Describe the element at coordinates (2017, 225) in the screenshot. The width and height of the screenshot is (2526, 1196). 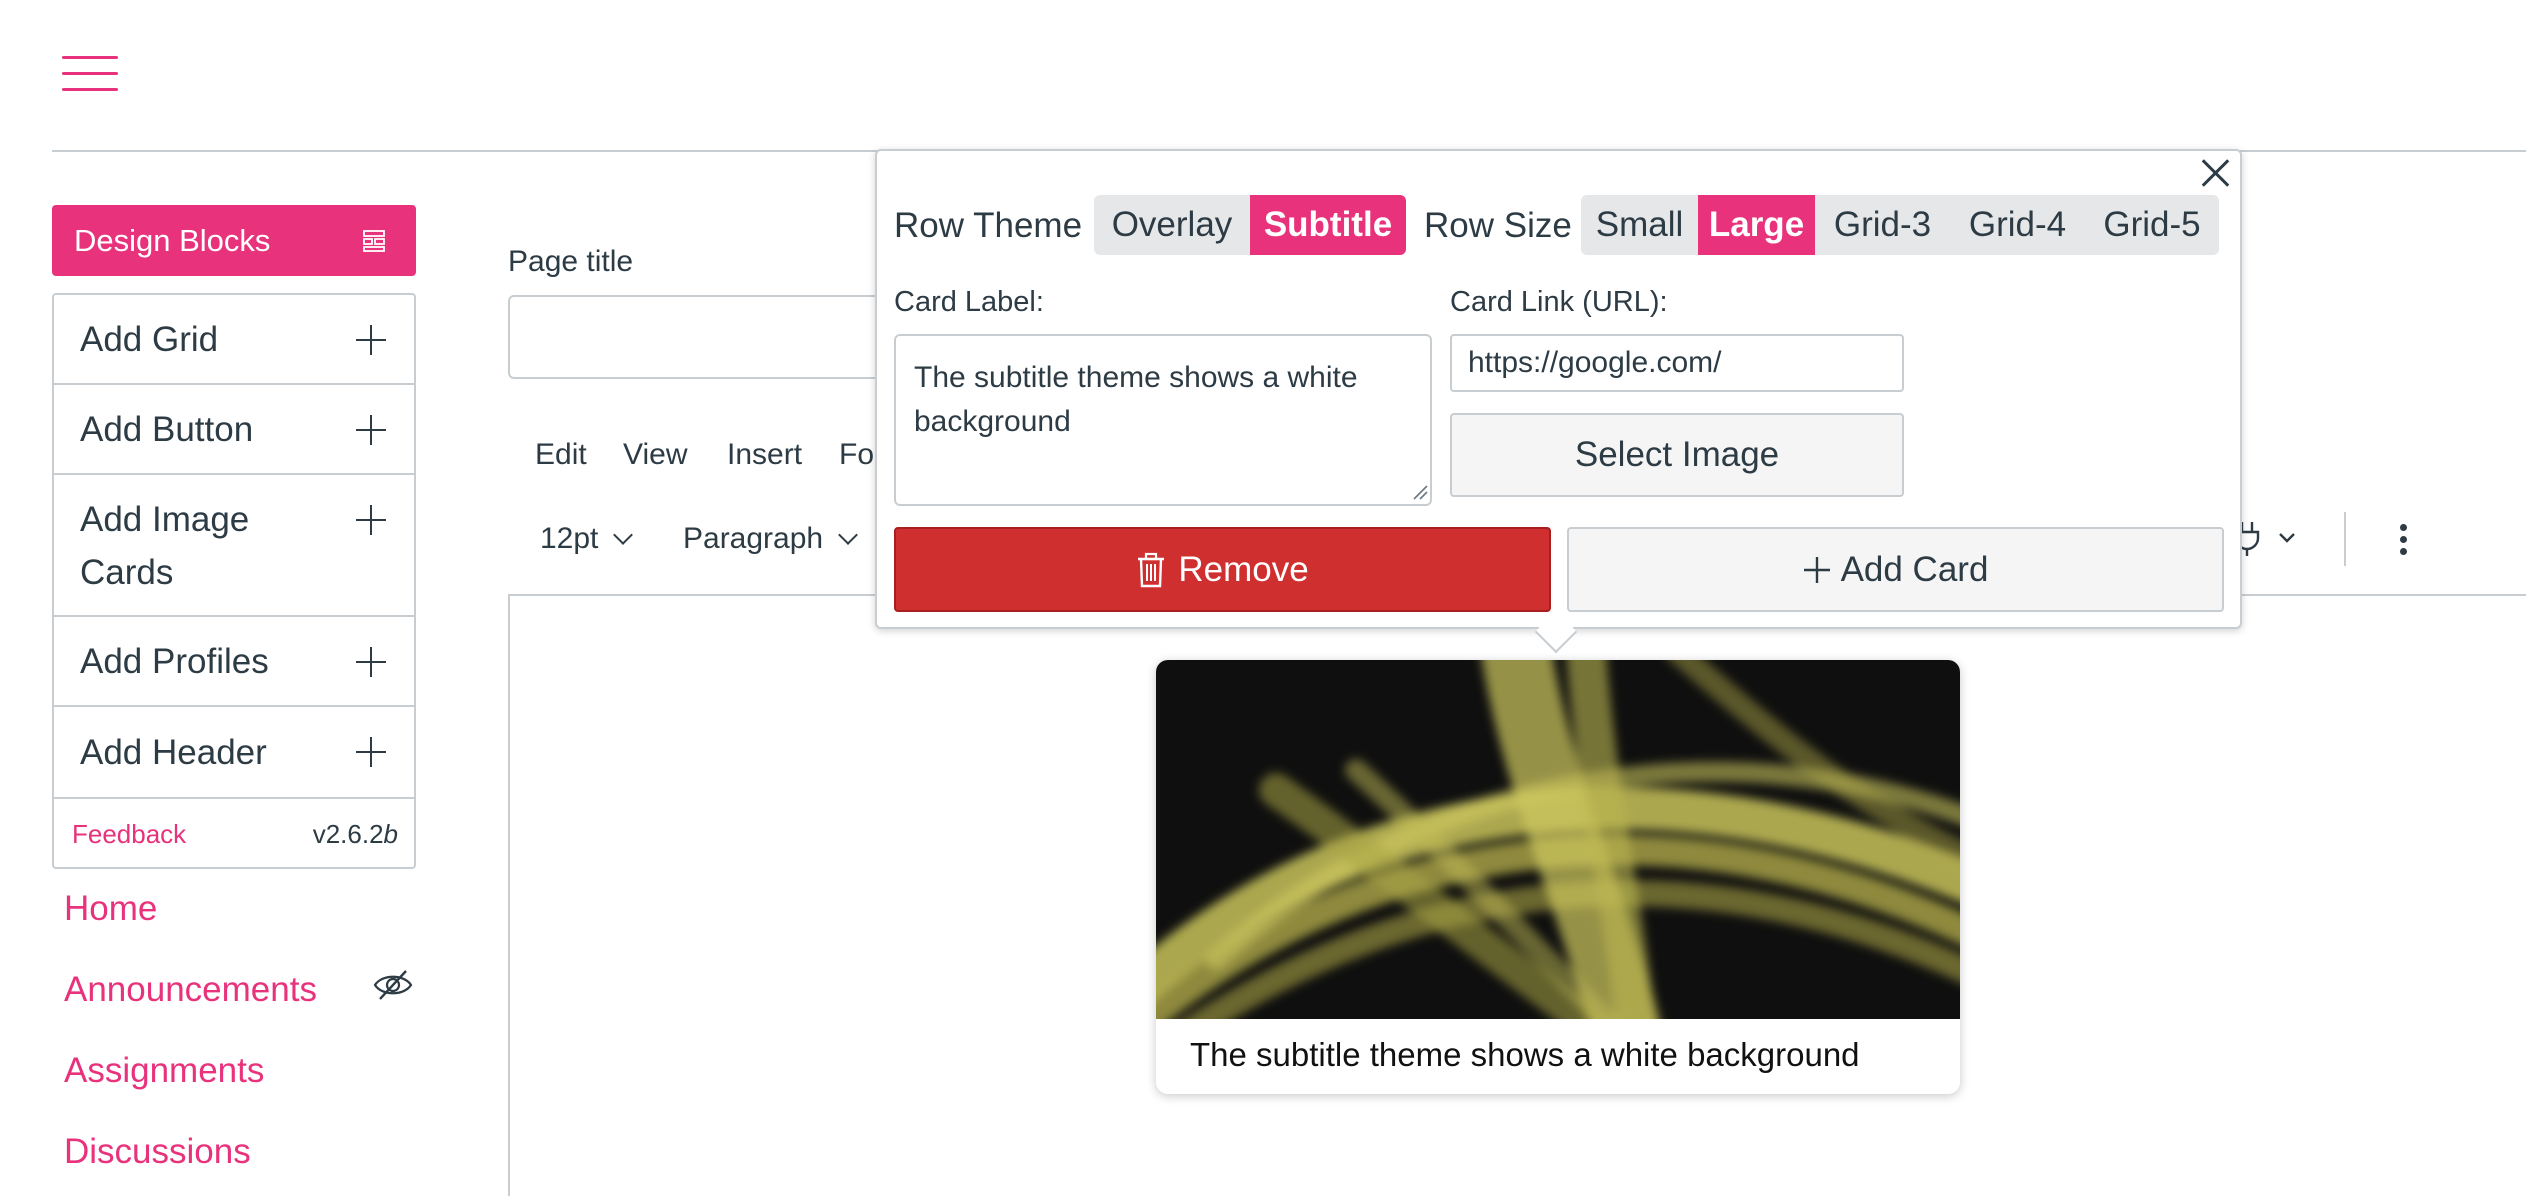
I see `row-size-grid-4: Grid-4` at that location.